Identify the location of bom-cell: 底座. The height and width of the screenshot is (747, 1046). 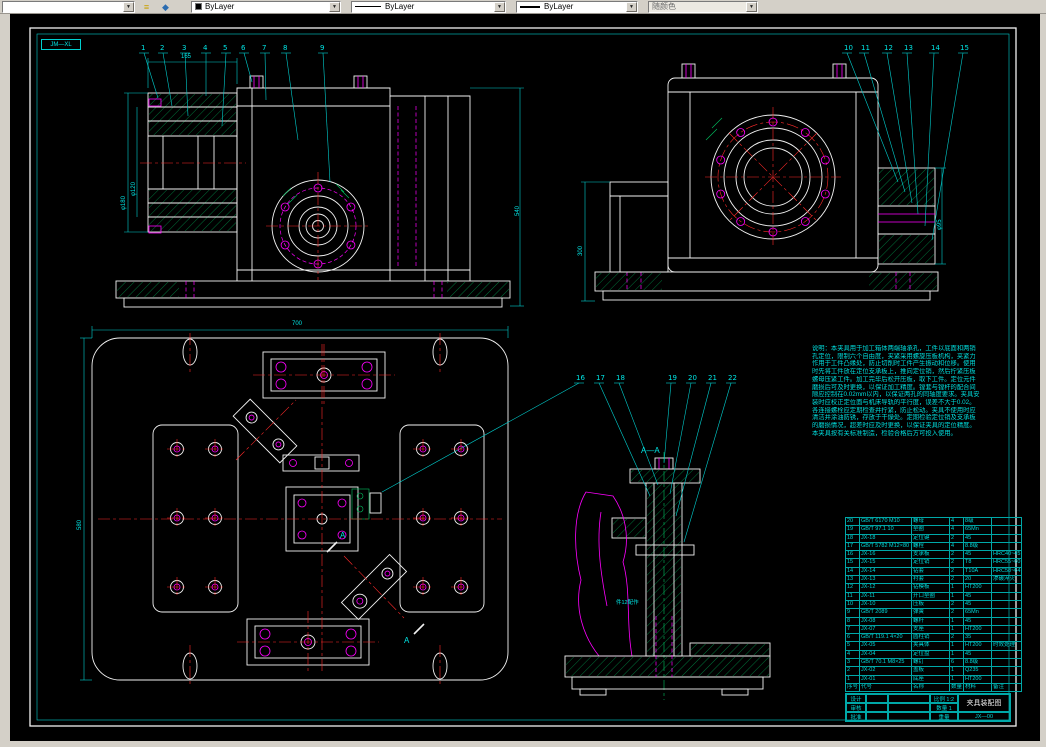
(931, 679).